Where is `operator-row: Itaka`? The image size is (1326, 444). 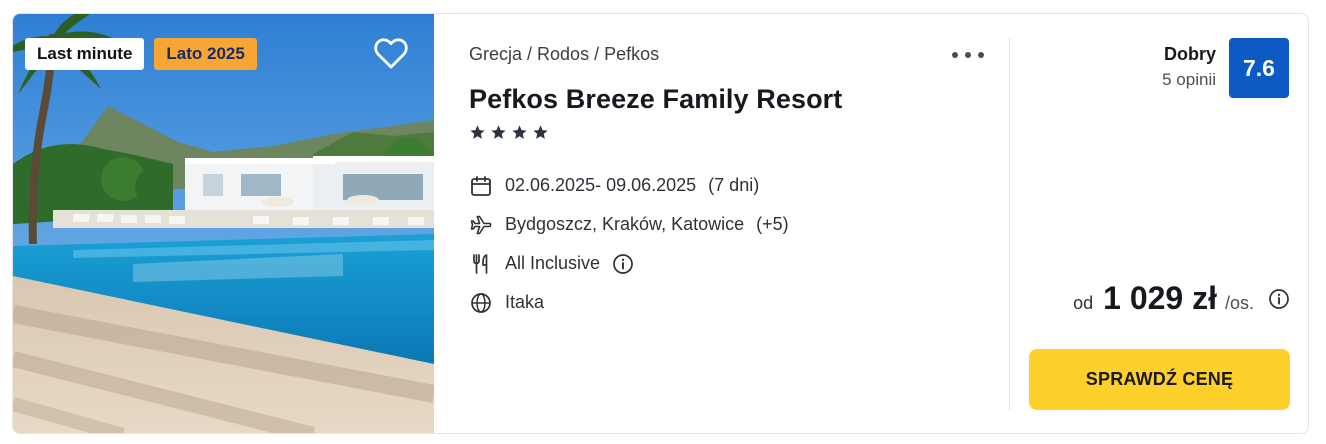
operator-row: Itaka is located at coordinates (629, 302).